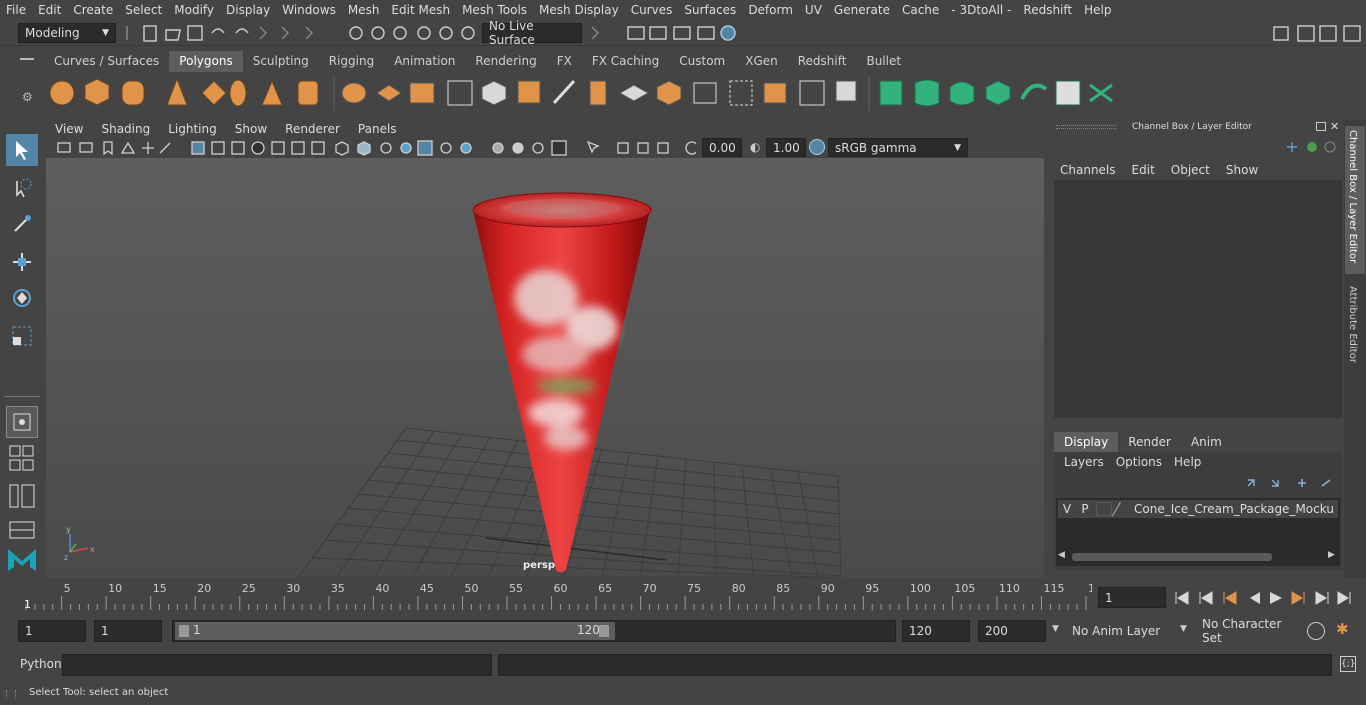  What do you see at coordinates (277, 665) in the screenshot?
I see `command-input` at bounding box center [277, 665].